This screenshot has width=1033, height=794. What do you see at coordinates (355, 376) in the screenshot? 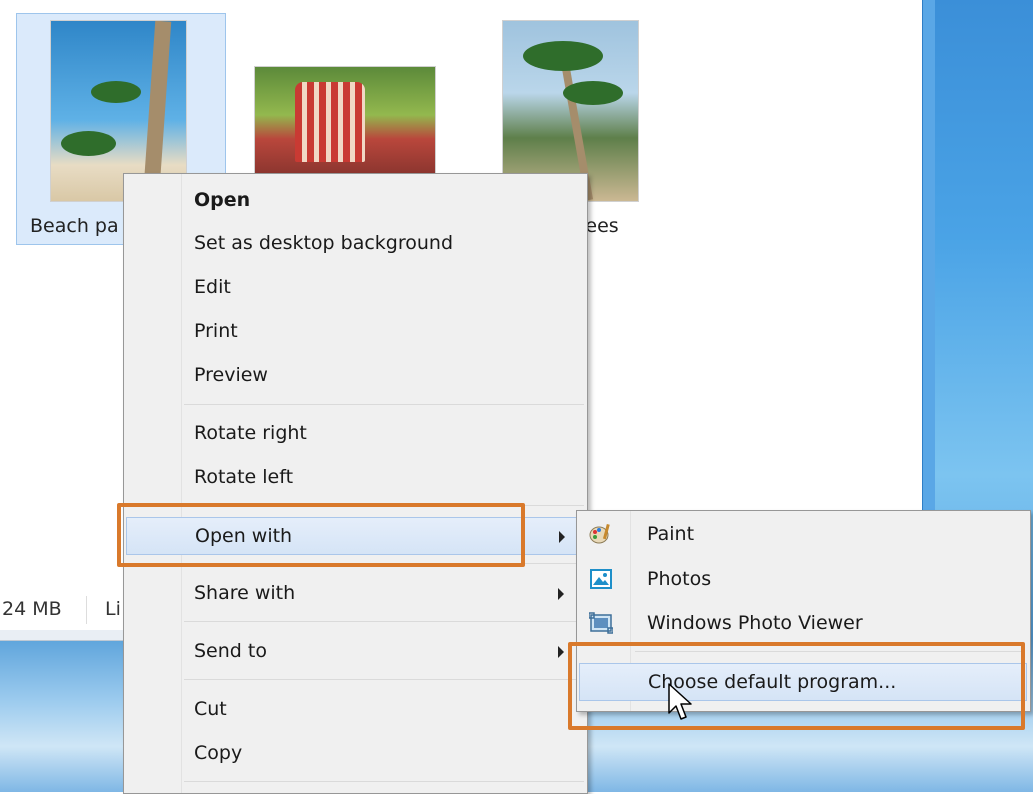
I see `menu-item-preview: Preview` at bounding box center [355, 376].